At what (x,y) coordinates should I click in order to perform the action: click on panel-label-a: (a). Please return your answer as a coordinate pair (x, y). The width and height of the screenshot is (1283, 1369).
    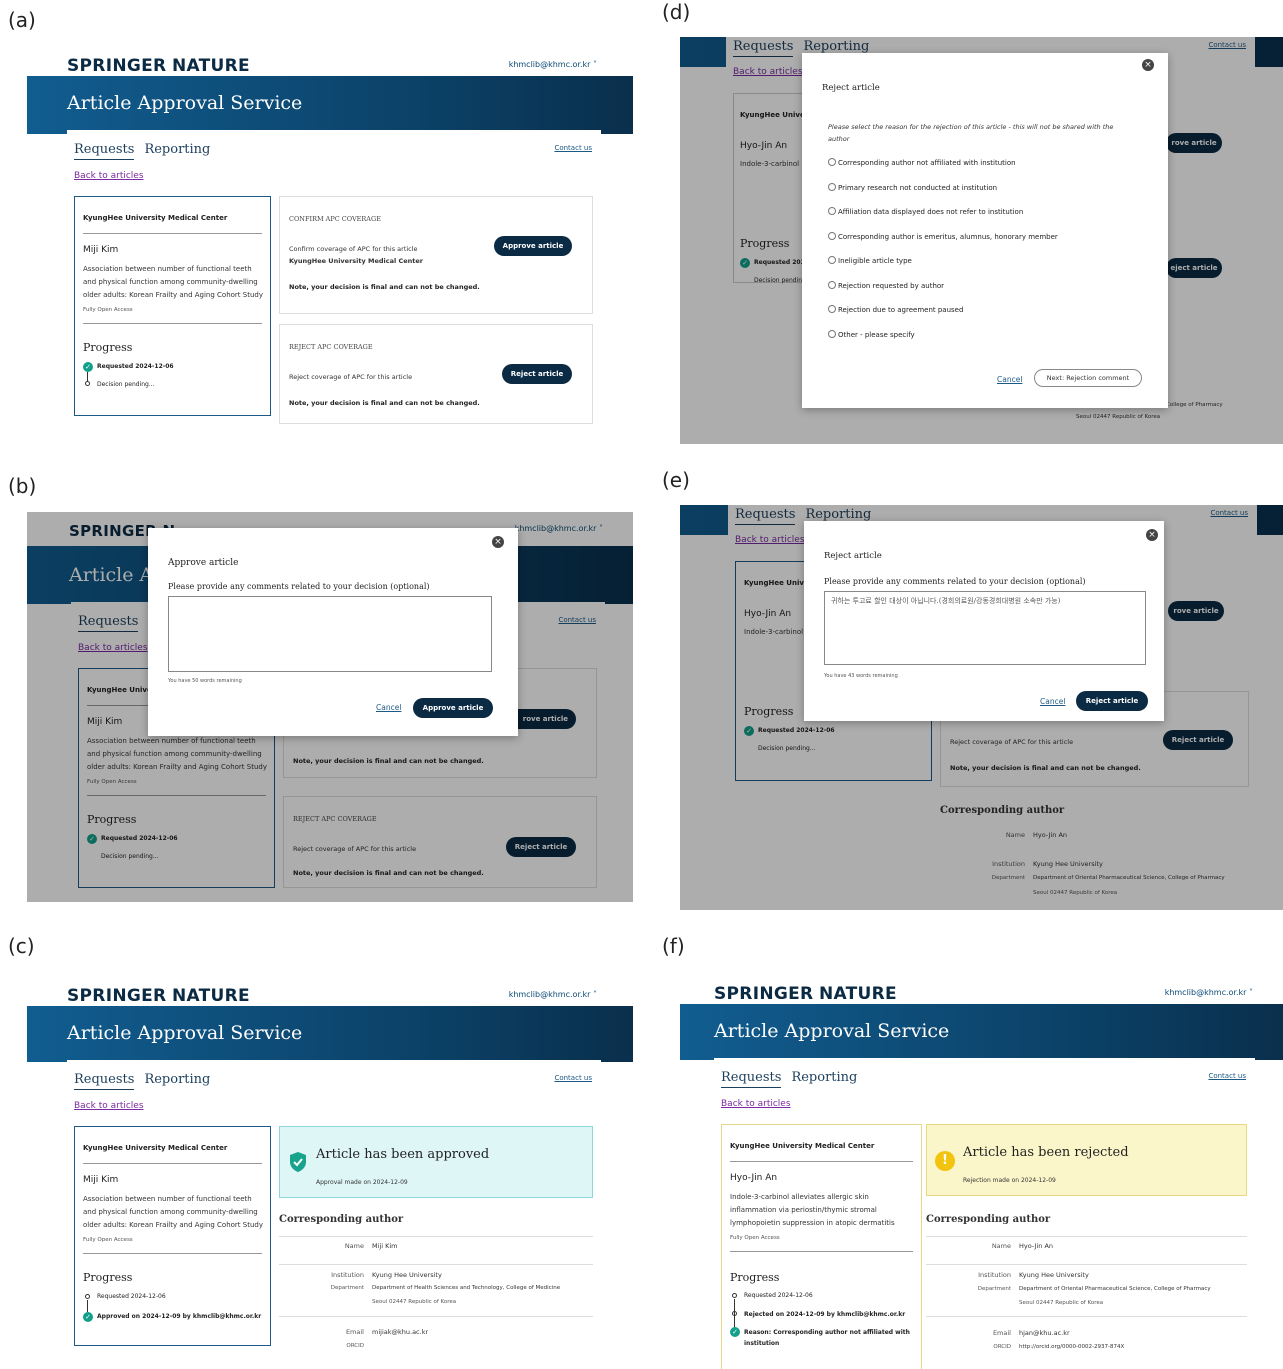
    Looking at the image, I should click on (22, 20).